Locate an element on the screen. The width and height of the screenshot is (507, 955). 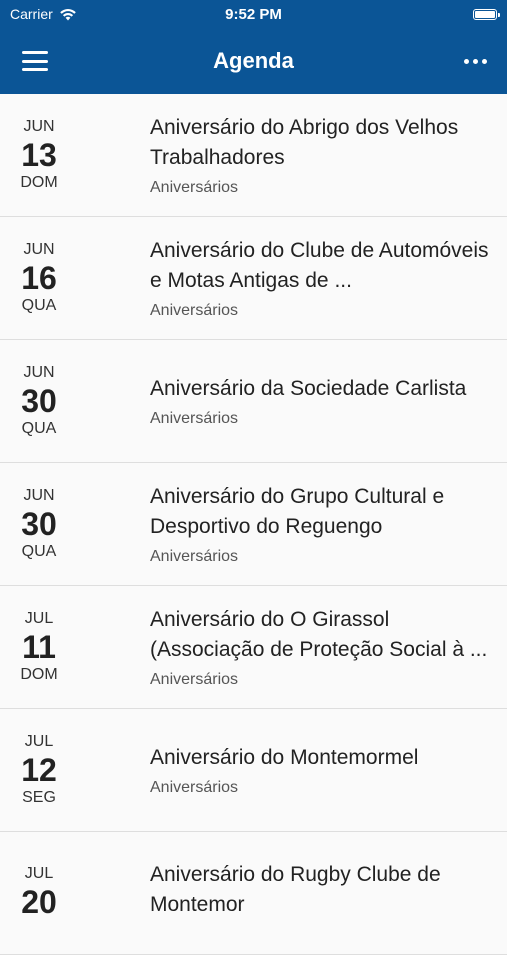
status-left: Carrier is located at coordinates (43, 14).